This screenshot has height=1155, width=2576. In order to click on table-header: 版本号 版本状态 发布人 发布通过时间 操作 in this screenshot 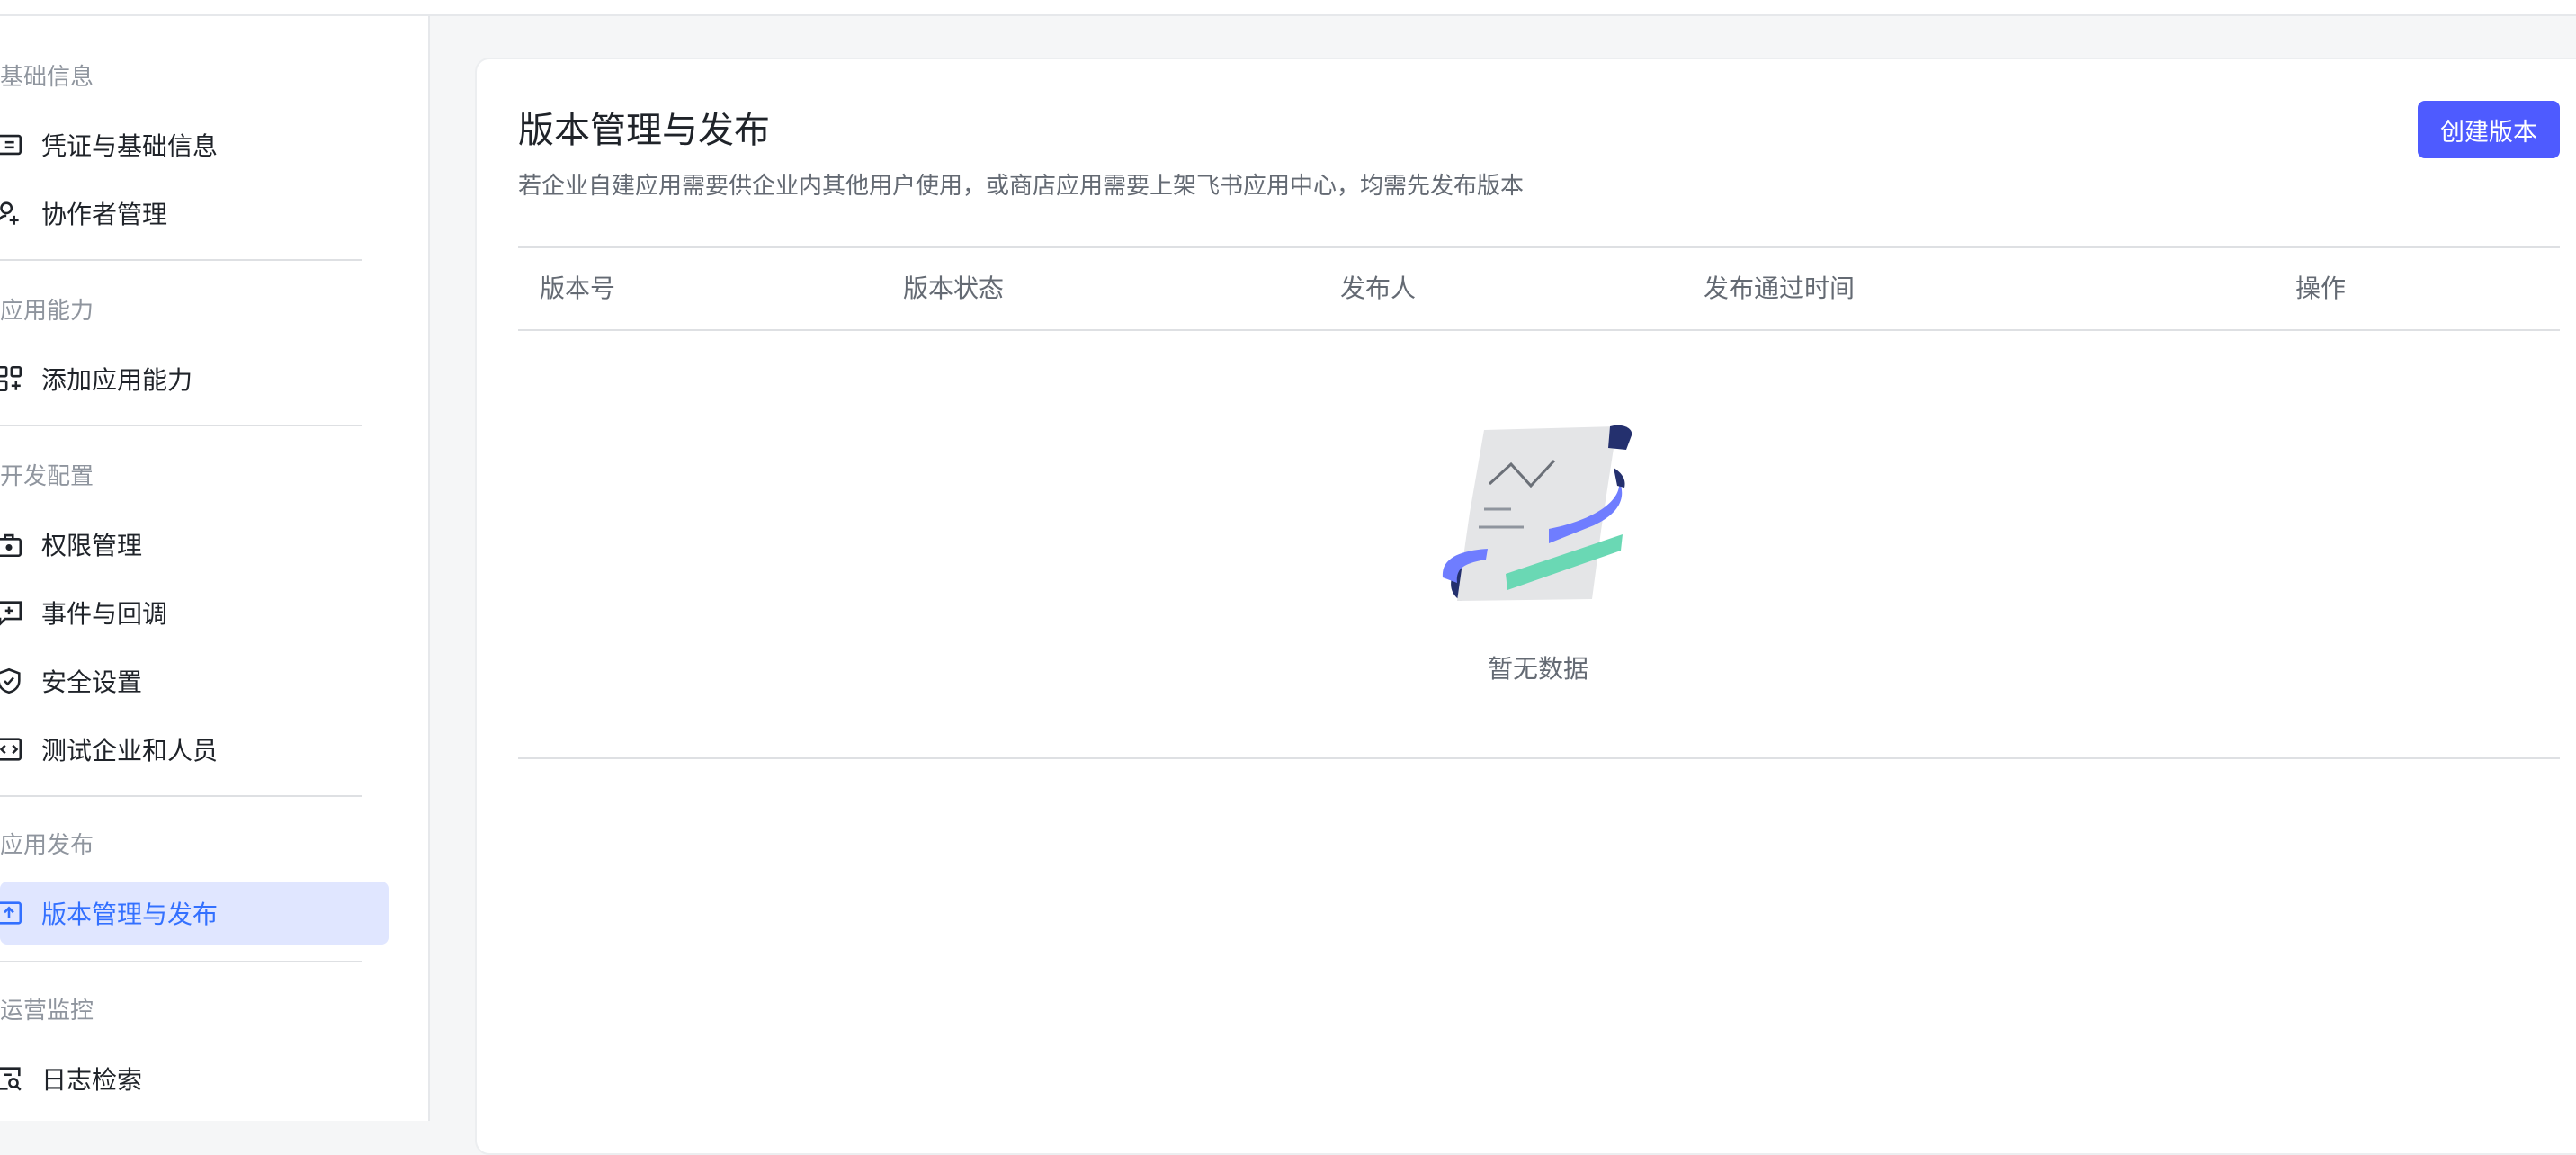, I will do `click(1539, 288)`.